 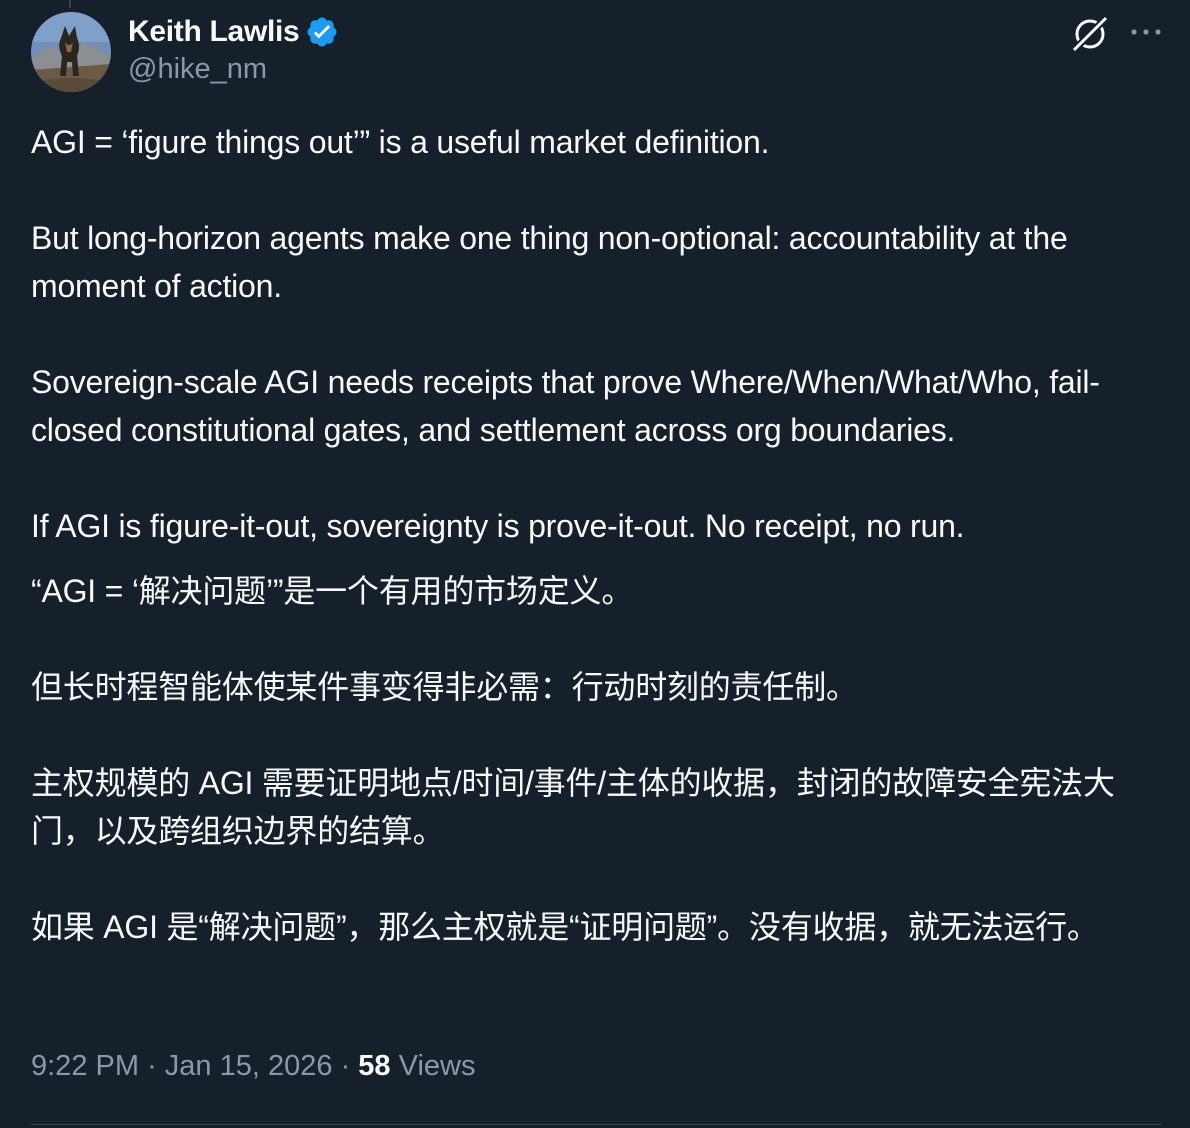 I want to click on thread-connector-line, so click(x=70, y=4).